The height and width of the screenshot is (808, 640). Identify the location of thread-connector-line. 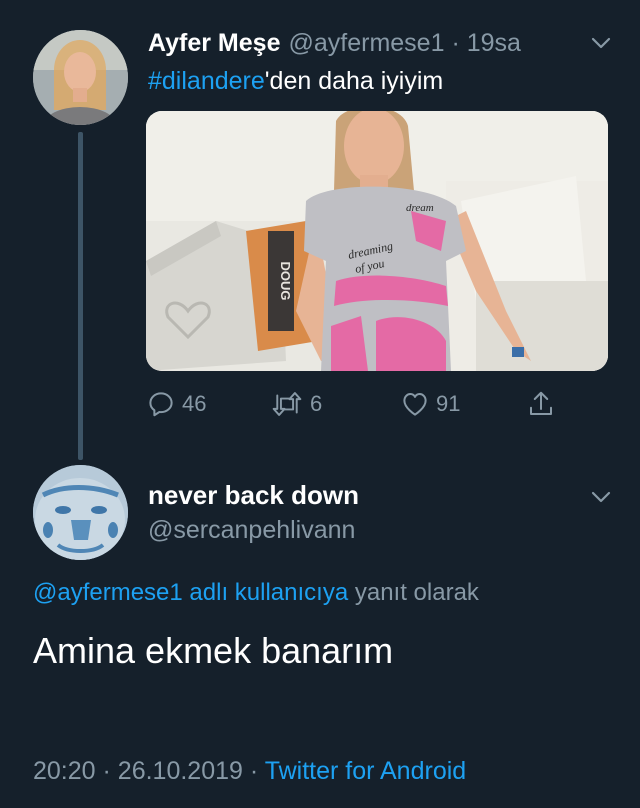
(80, 296).